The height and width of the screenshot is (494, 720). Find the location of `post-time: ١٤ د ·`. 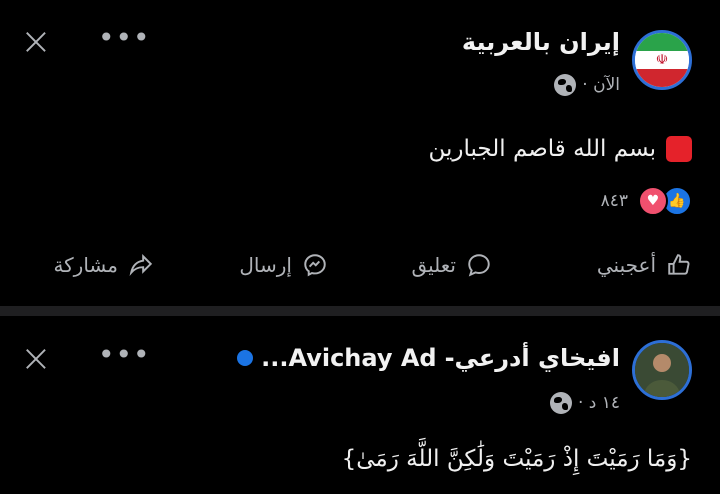

post-time: ١٤ د · is located at coordinates (598, 403).